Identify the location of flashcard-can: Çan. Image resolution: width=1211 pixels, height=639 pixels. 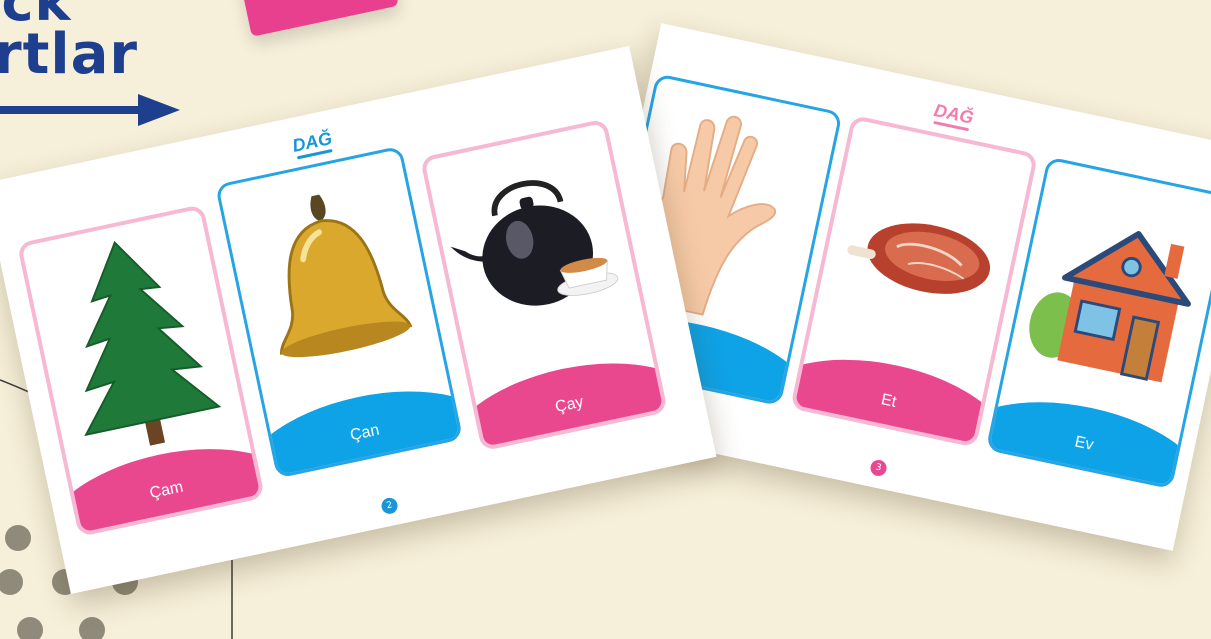
(339, 312).